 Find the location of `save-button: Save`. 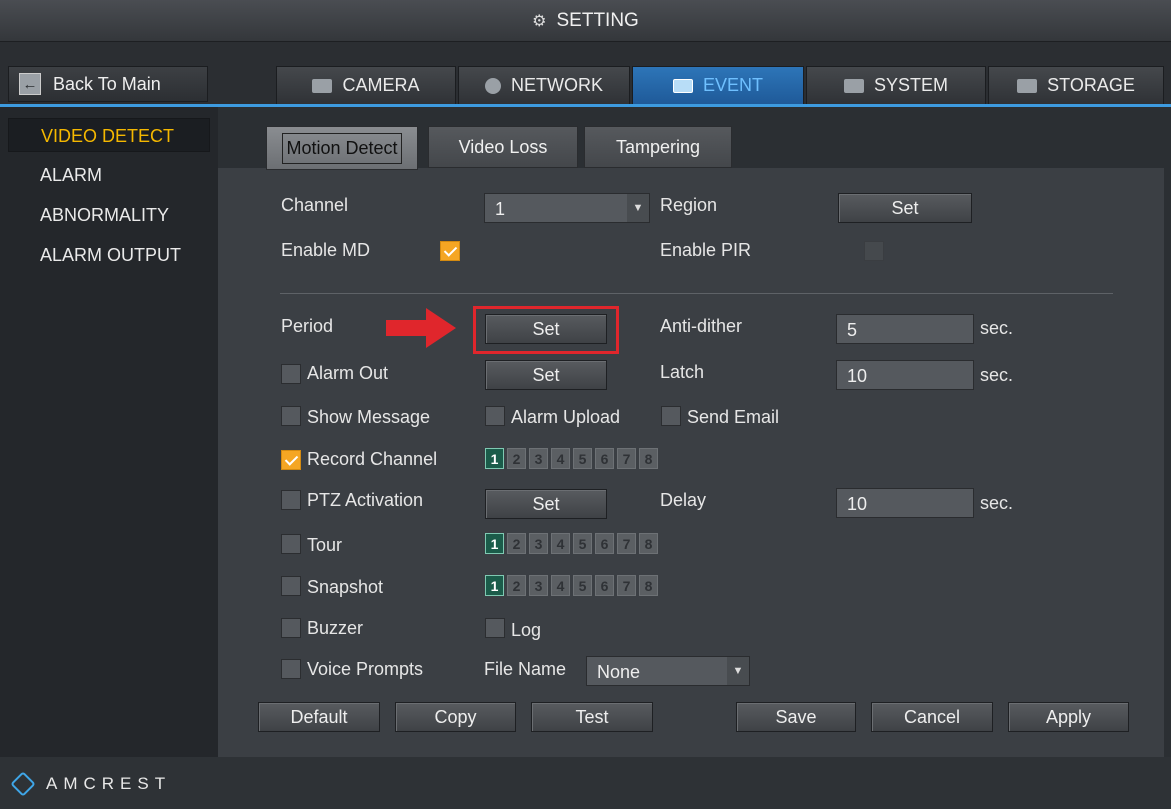

save-button: Save is located at coordinates (796, 717).